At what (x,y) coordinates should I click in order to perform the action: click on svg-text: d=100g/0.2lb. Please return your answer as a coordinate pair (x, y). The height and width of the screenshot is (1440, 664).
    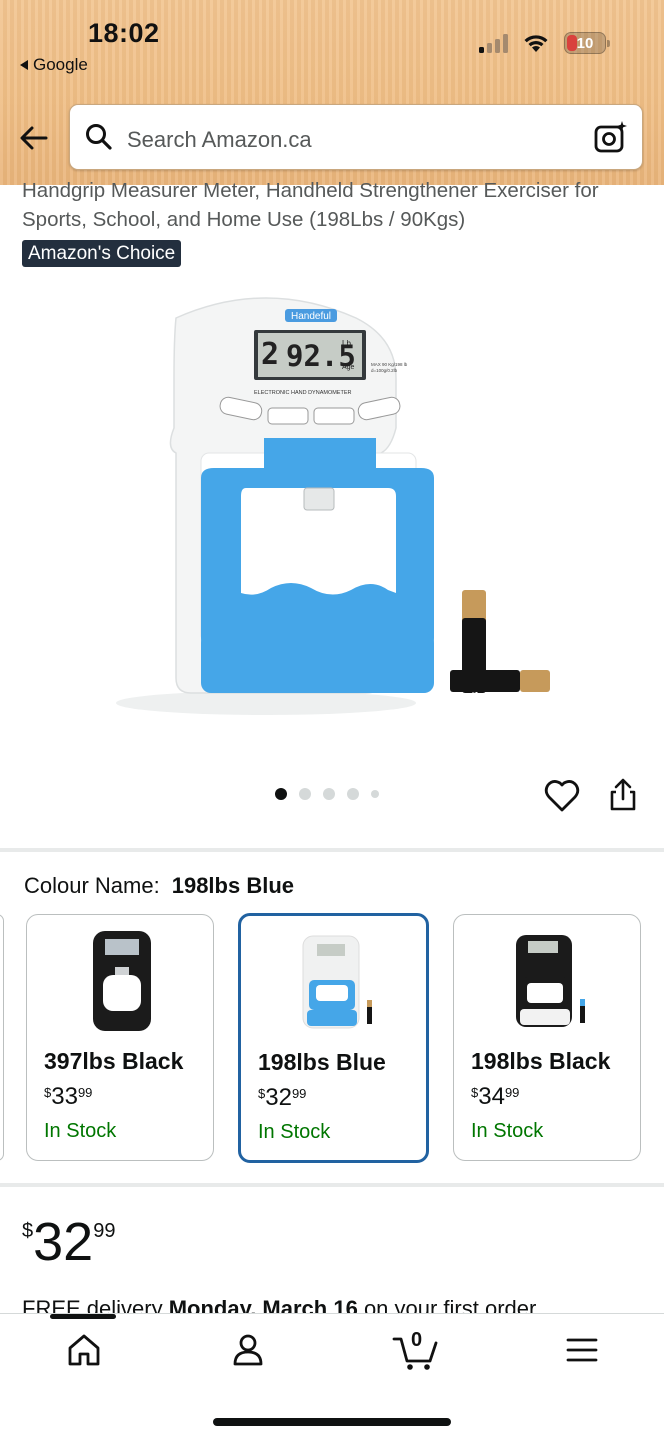
    Looking at the image, I should click on (384, 370).